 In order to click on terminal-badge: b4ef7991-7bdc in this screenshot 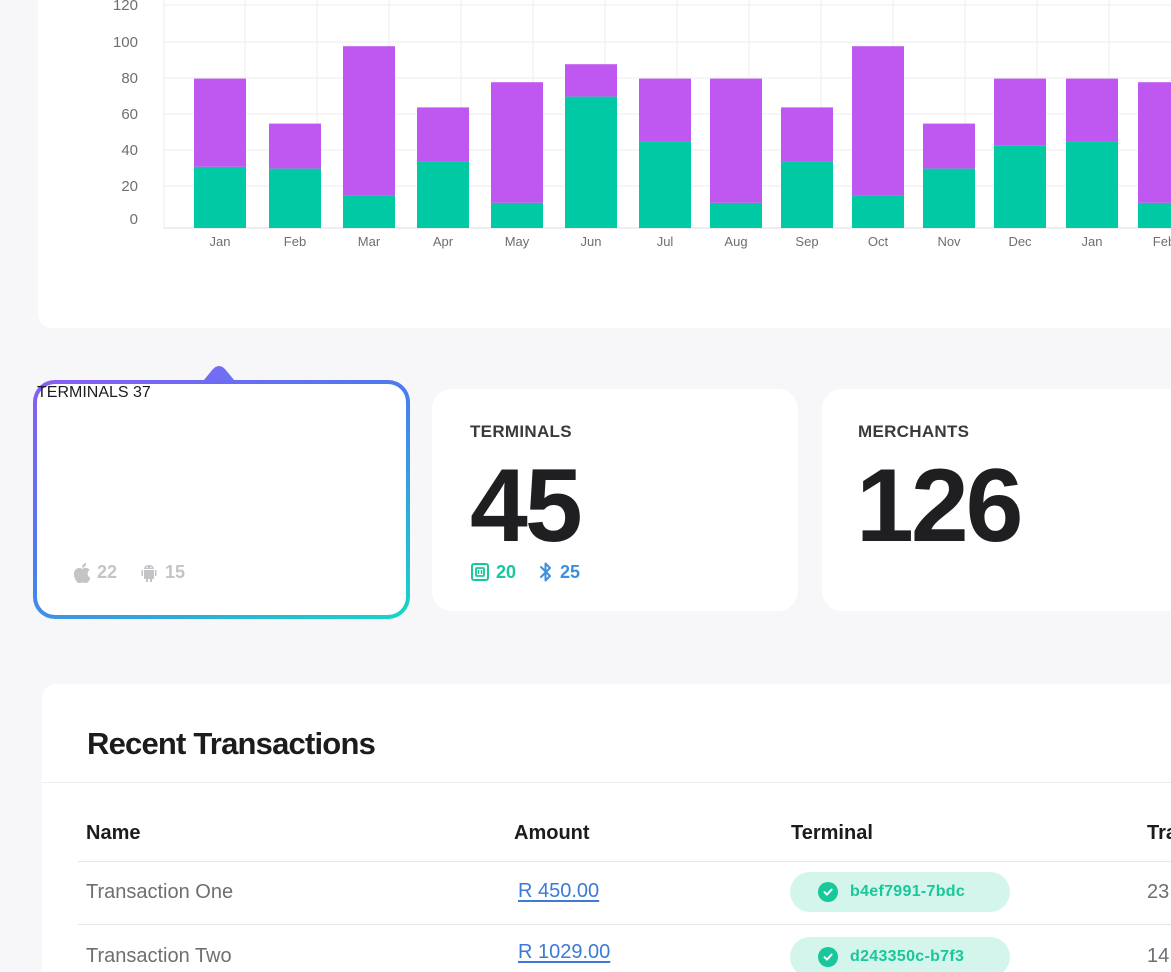, I will do `click(900, 892)`.